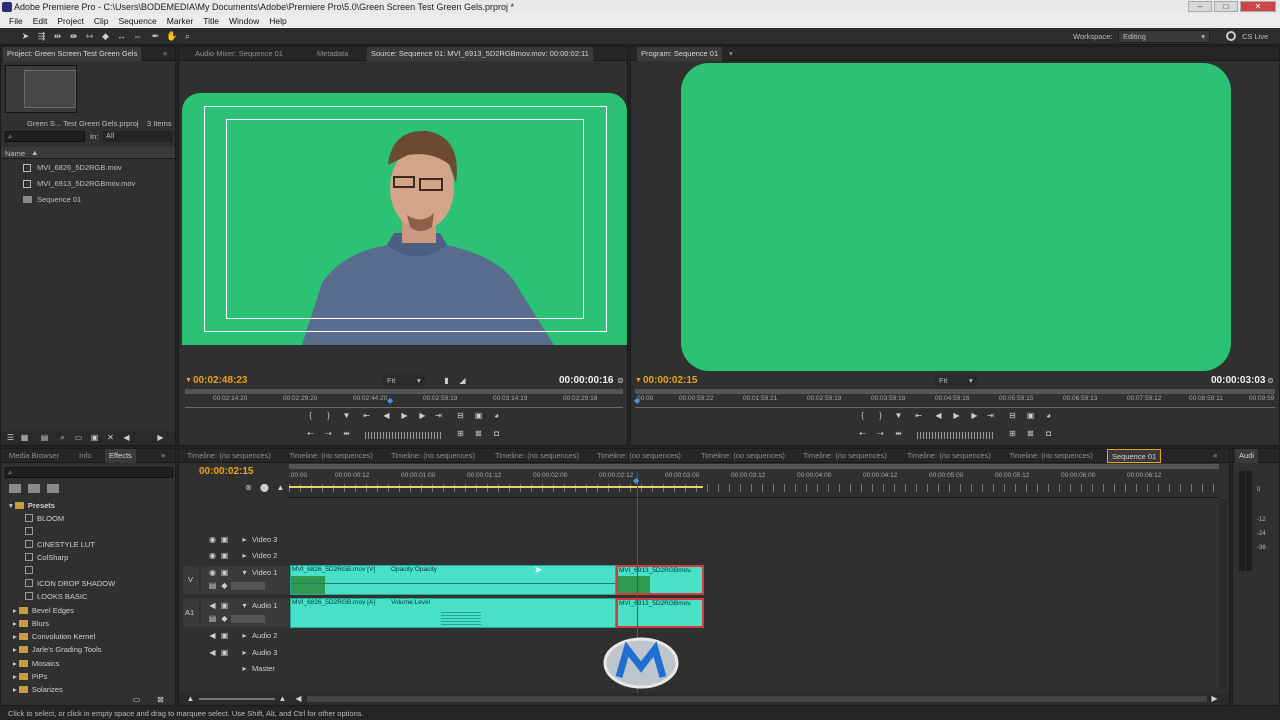  What do you see at coordinates (212, 540) in the screenshot?
I see `eye-icon: ◉` at bounding box center [212, 540].